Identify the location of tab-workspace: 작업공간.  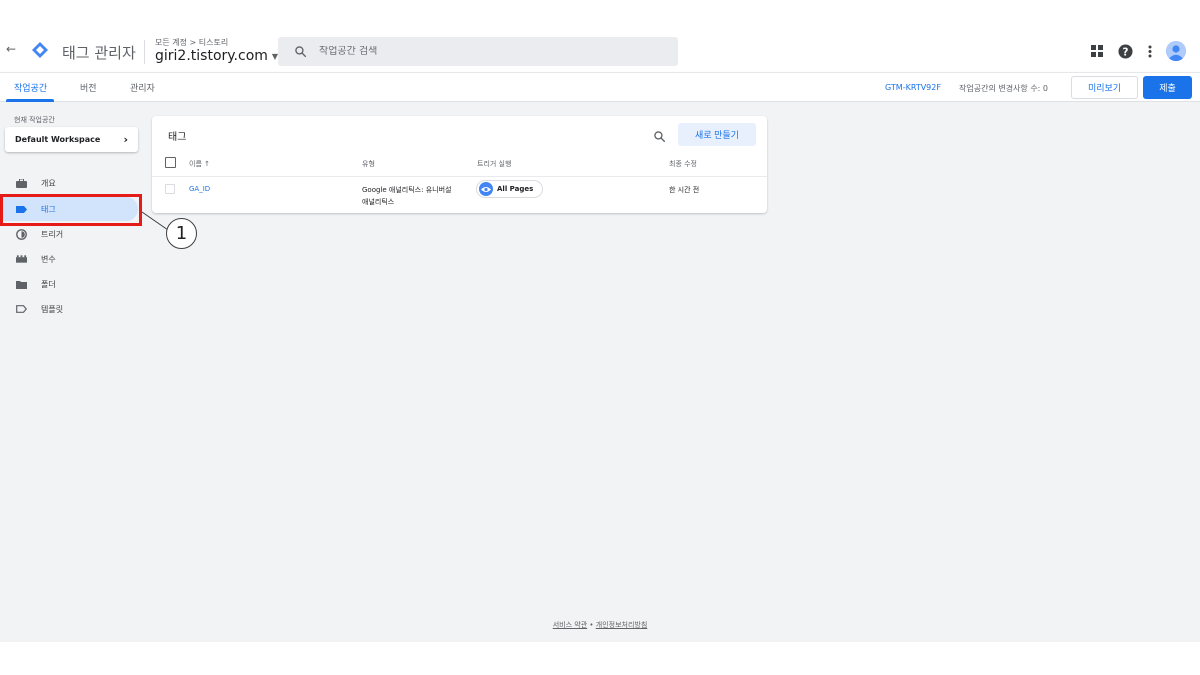
(30, 87).